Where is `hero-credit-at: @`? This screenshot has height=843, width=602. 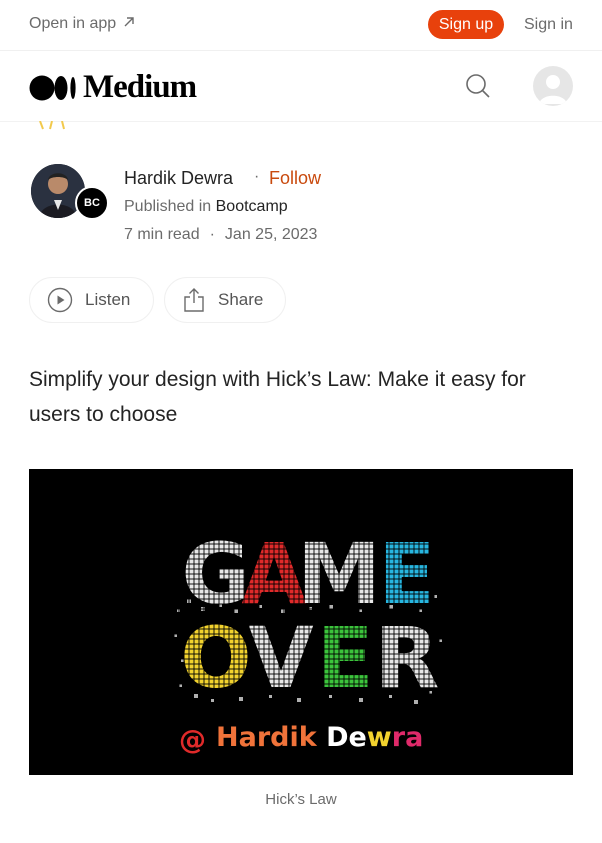 hero-credit-at: @ is located at coordinates (192, 740).